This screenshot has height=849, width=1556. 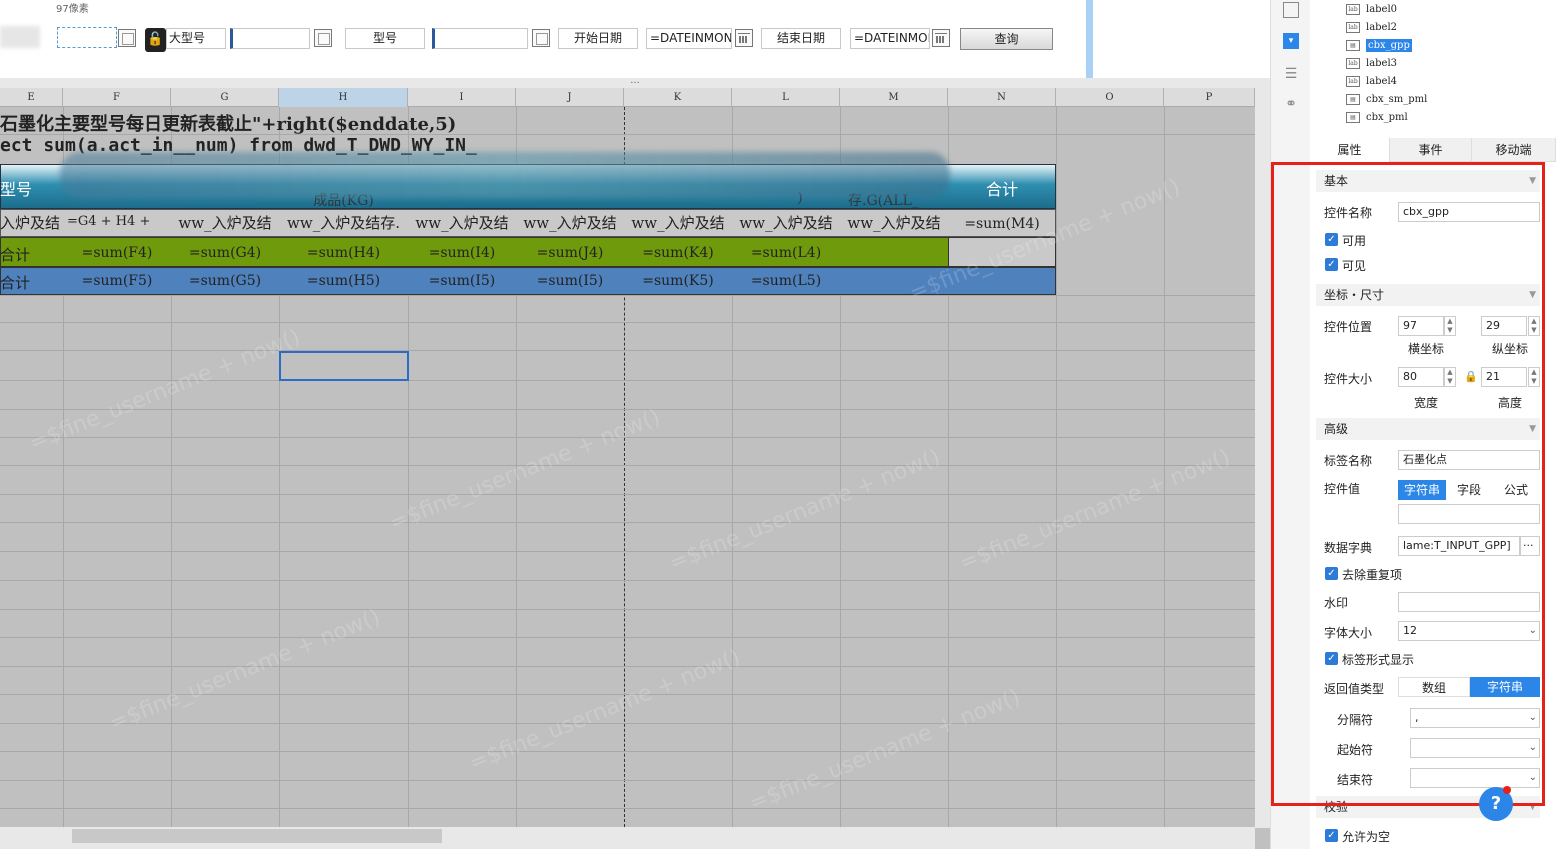 I want to click on tree-item: ▤ cbx_pml, so click(x=1377, y=117).